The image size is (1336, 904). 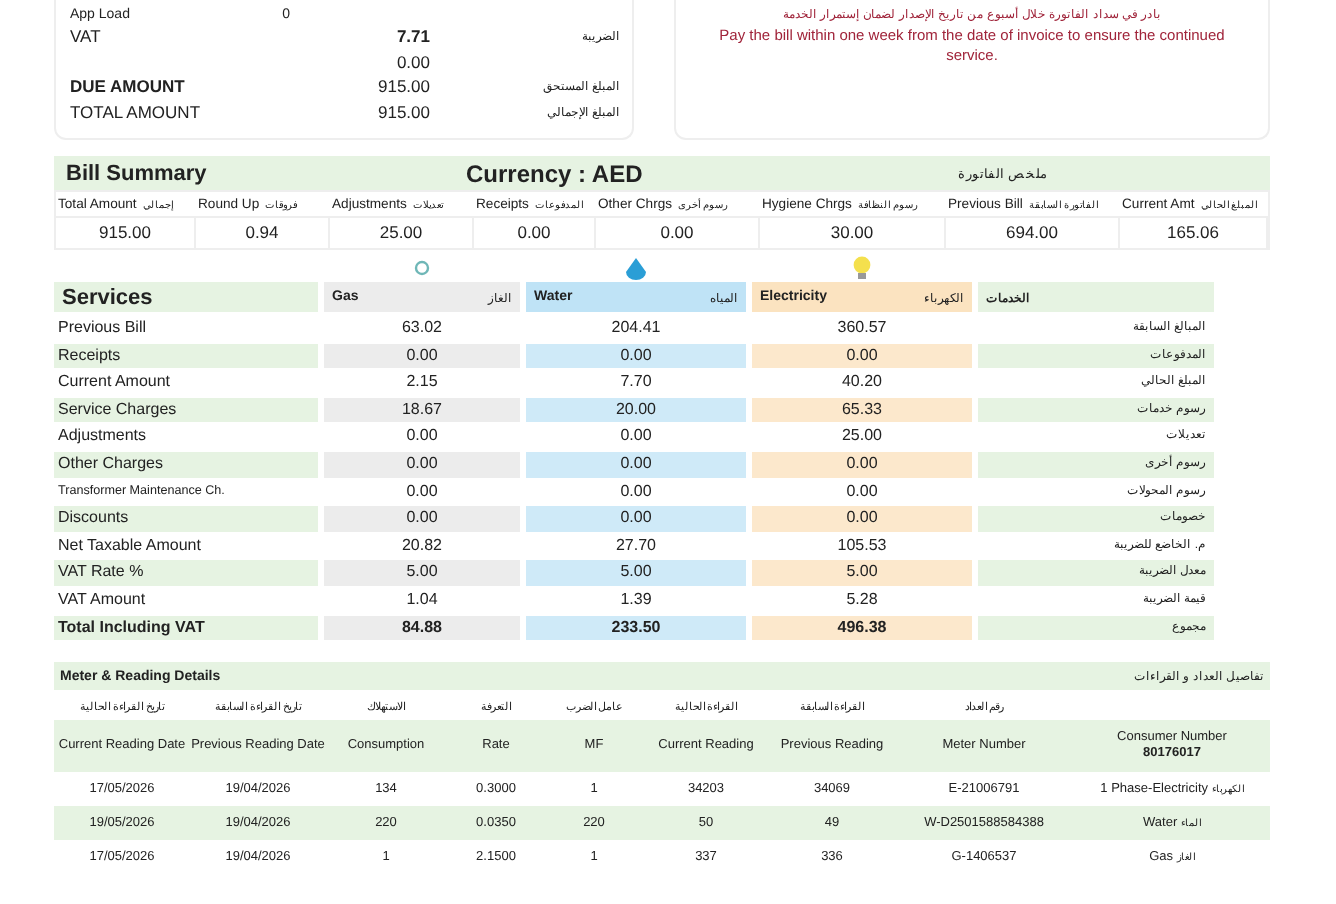 What do you see at coordinates (102, 328) in the screenshot?
I see `row-label: Previous Bill` at bounding box center [102, 328].